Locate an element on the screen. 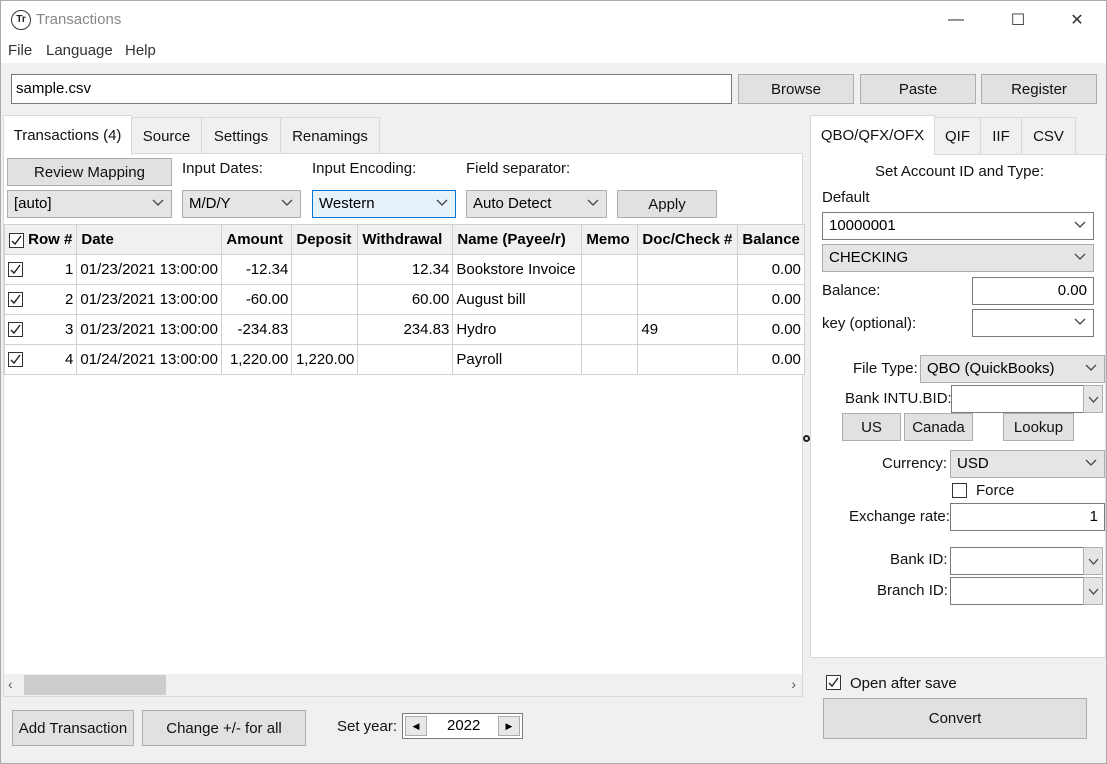 The image size is (1107, 764). branch-id-dropdown-button is located at coordinates (1093, 591).